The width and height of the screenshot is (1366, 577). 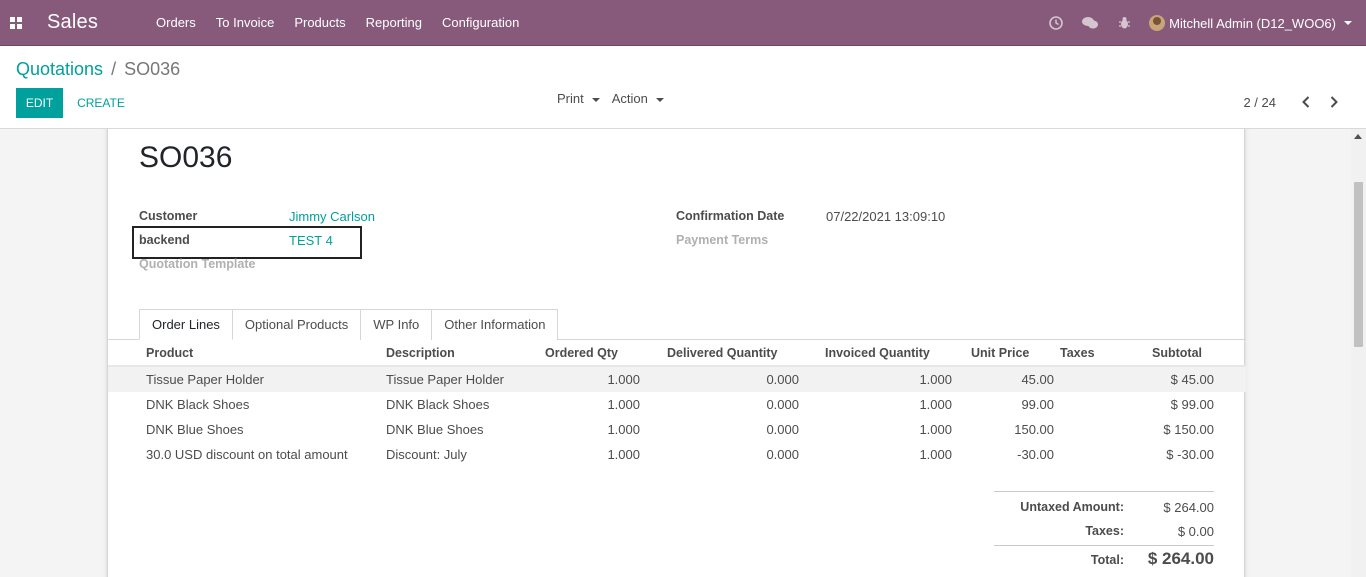 What do you see at coordinates (16, 23) in the screenshot?
I see `apps-menu-icon` at bounding box center [16, 23].